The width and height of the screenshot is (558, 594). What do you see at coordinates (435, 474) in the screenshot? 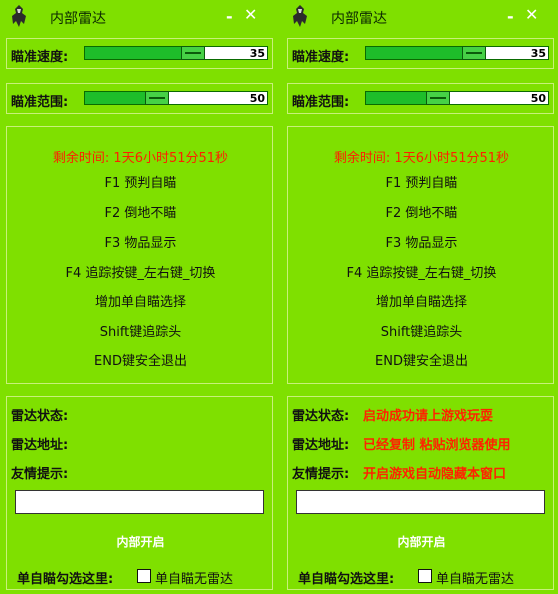
I see `friendly-tip-value: 开启游戏自动隐藏本窗口` at bounding box center [435, 474].